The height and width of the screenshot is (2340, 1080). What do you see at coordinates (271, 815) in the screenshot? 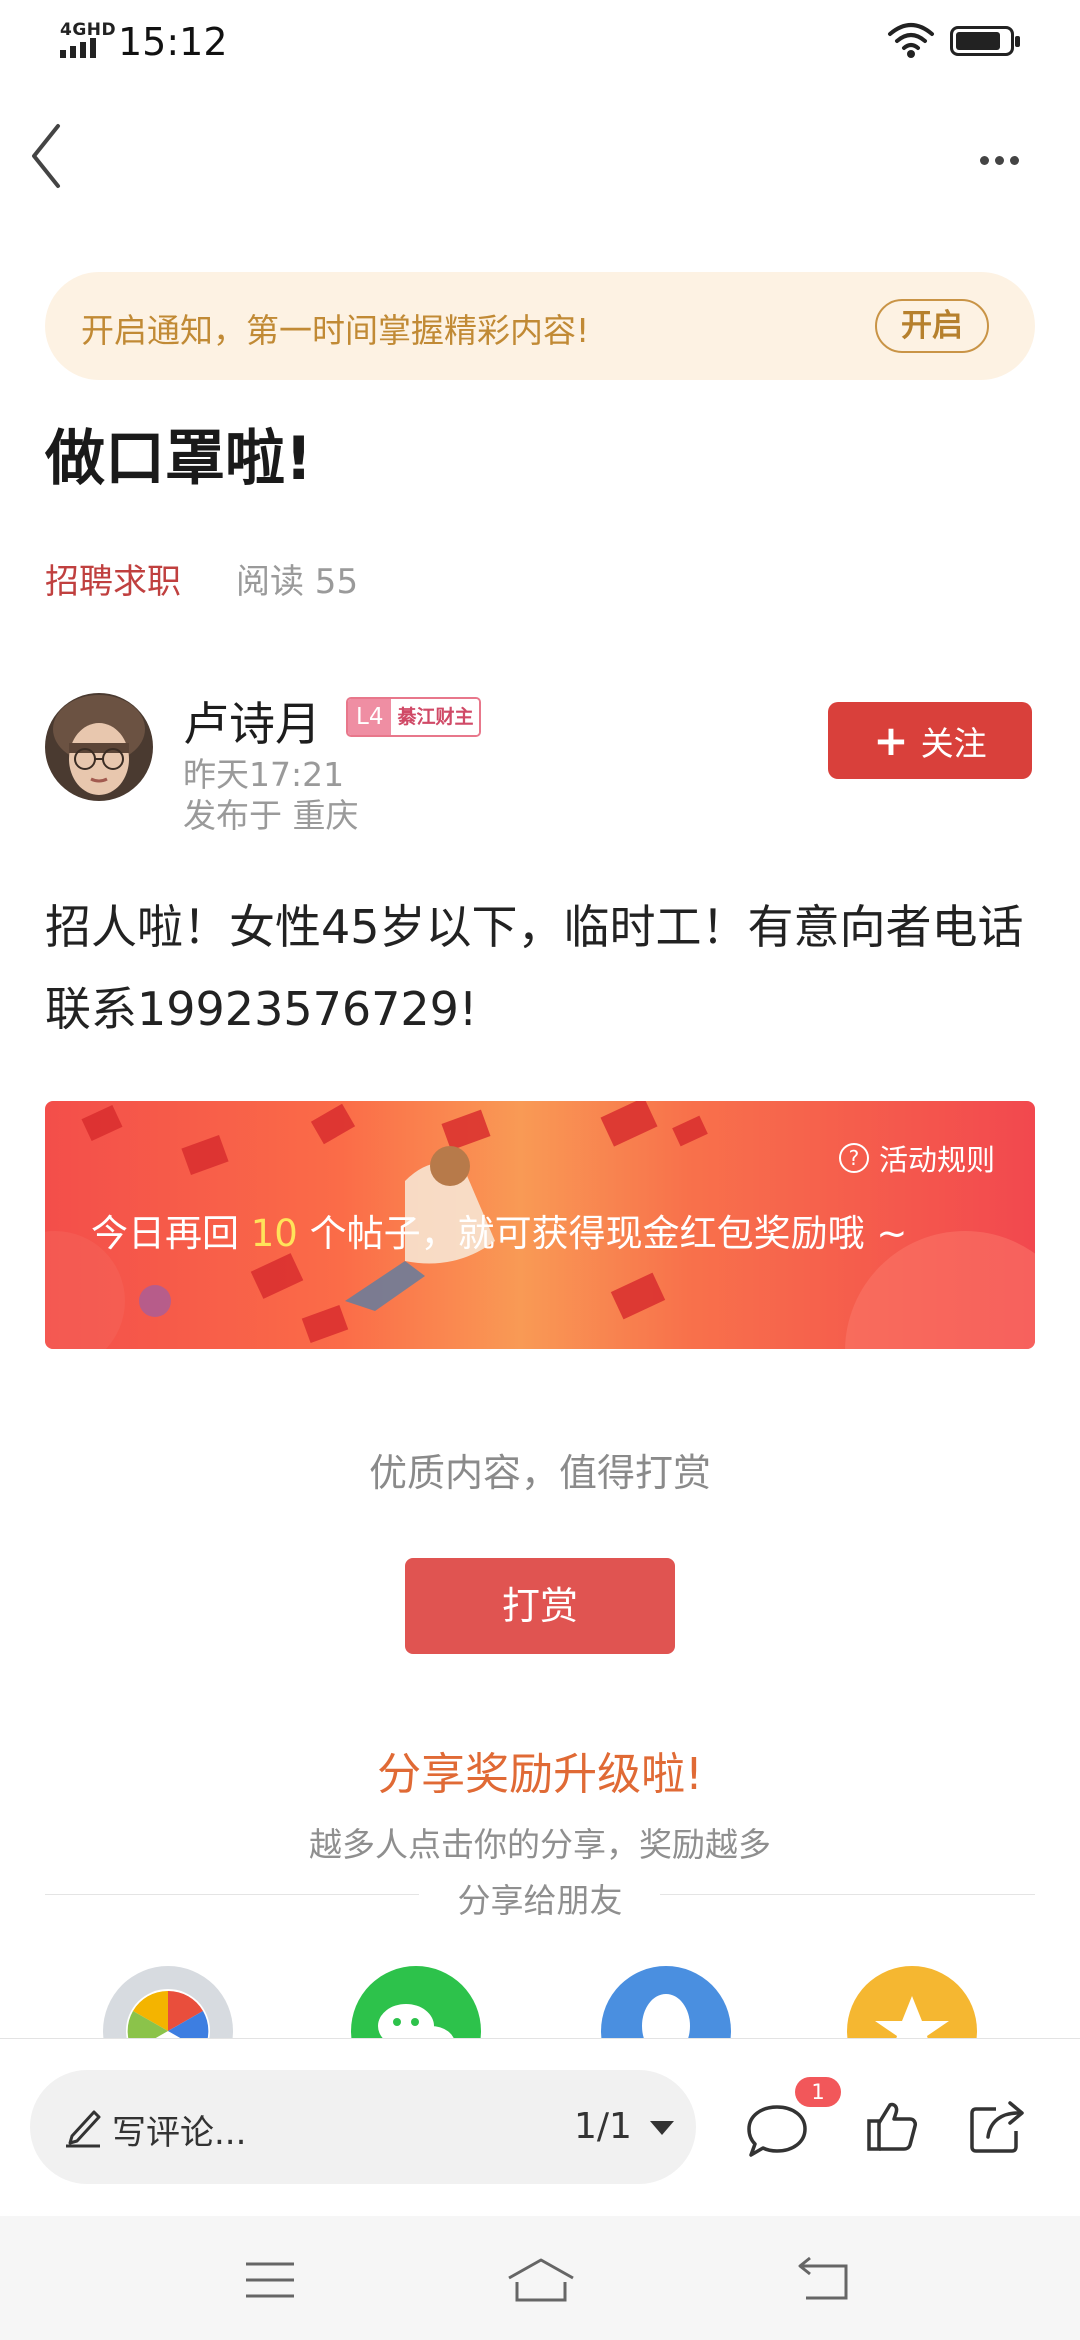
I see `post-location: 发布于 重庆` at bounding box center [271, 815].